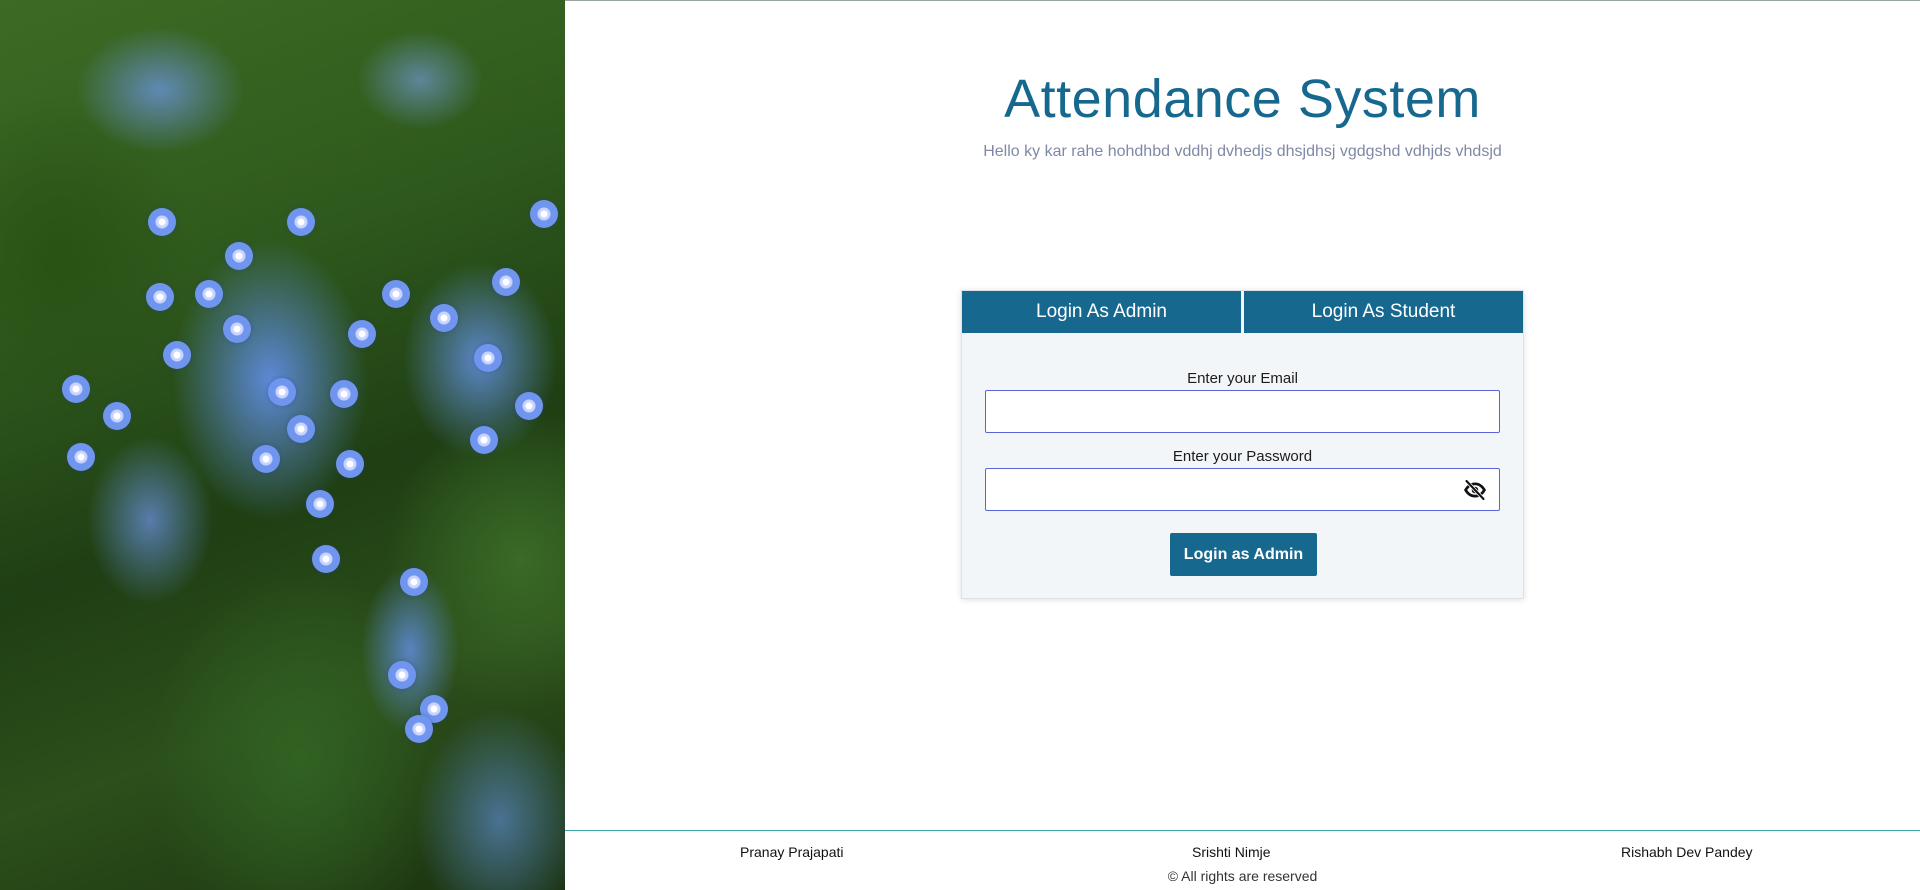 This screenshot has height=890, width=1920. Describe the element at coordinates (1242, 99) in the screenshot. I see `page-title: Attendance System` at that location.